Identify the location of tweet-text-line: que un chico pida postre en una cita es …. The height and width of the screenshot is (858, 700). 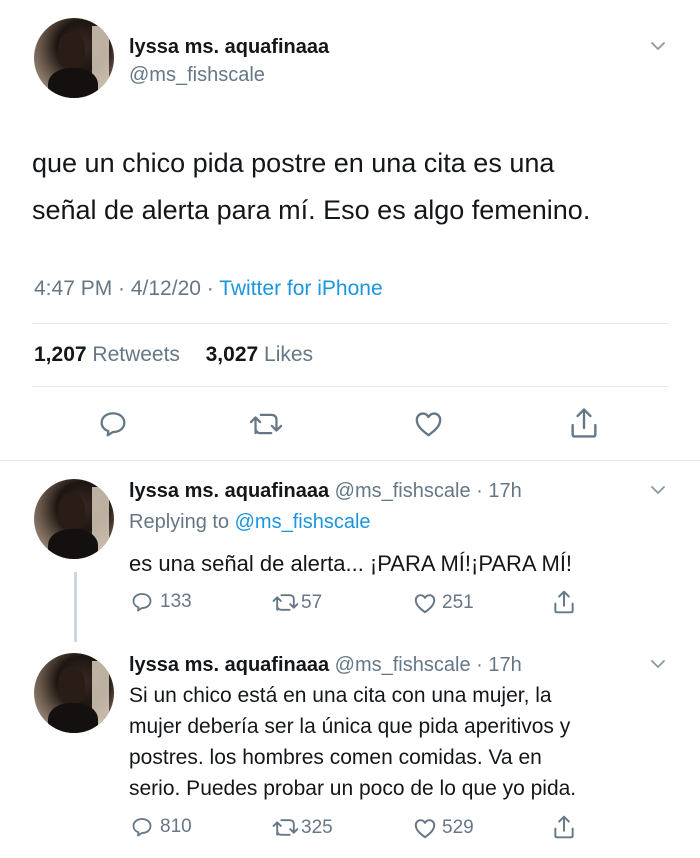
(293, 163).